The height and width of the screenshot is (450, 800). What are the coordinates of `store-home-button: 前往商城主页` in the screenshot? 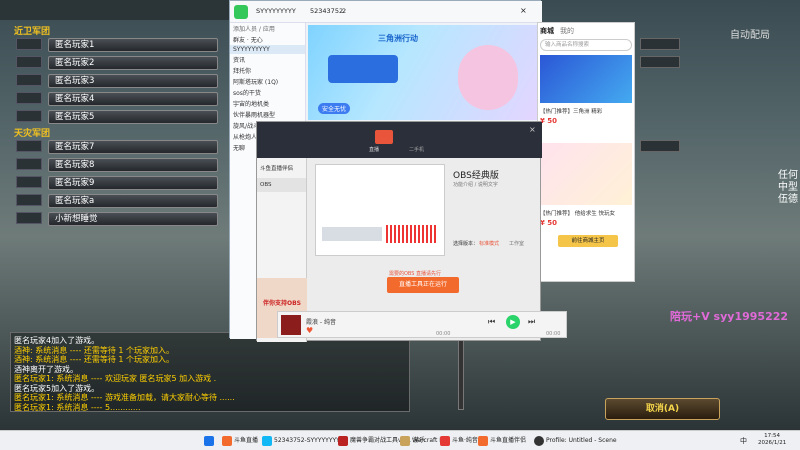 It's located at (588, 241).